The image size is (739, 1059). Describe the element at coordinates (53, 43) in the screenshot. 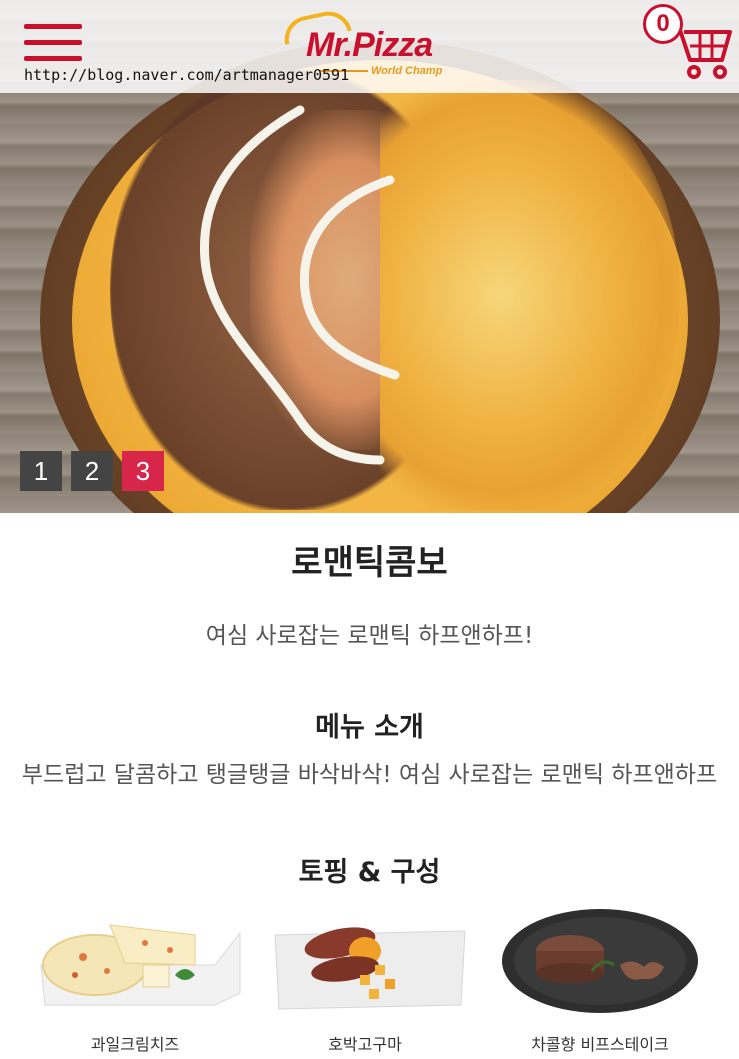

I see `hamburger-menu-icon` at that location.